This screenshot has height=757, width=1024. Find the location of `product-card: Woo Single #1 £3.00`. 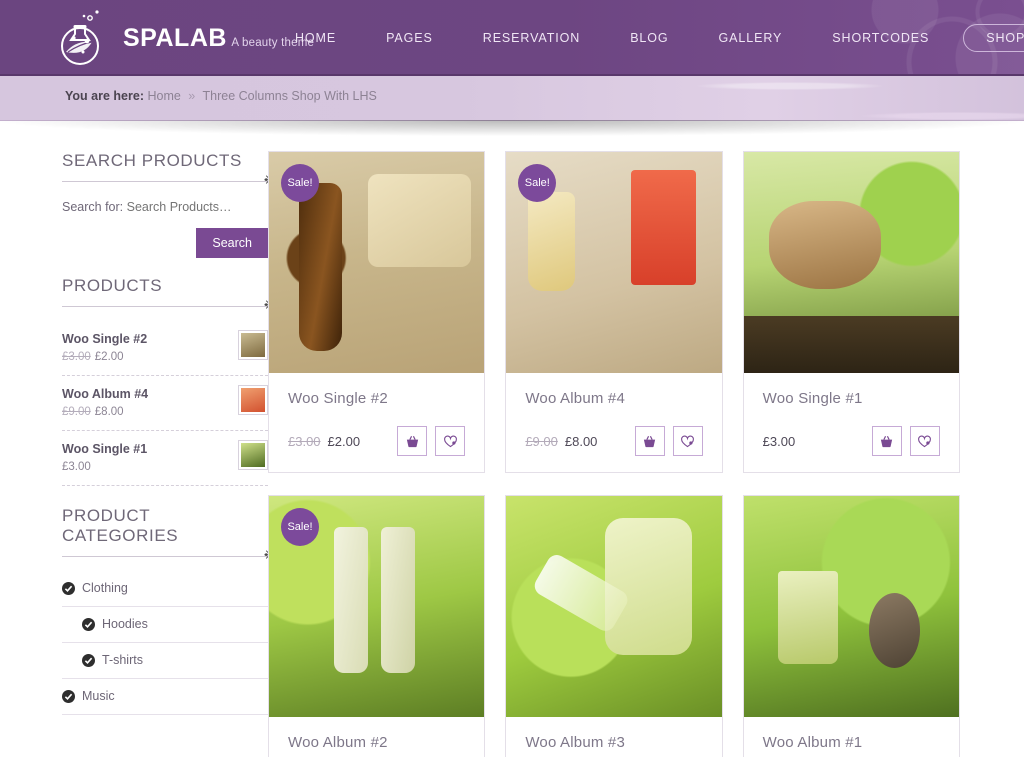

product-card: Woo Single #1 £3.00 is located at coordinates (851, 312).